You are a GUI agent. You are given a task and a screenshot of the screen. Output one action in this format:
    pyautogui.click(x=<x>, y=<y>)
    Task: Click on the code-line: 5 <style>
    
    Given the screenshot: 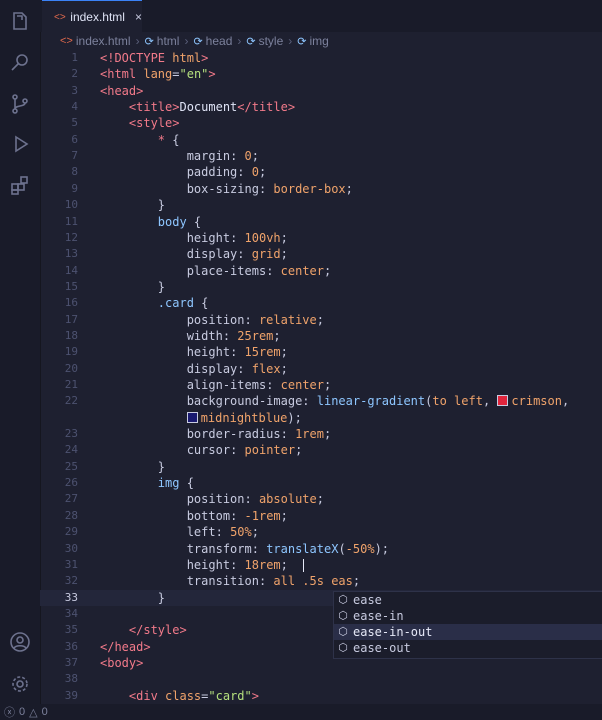 What is the action you would take?
    pyautogui.click(x=321, y=123)
    